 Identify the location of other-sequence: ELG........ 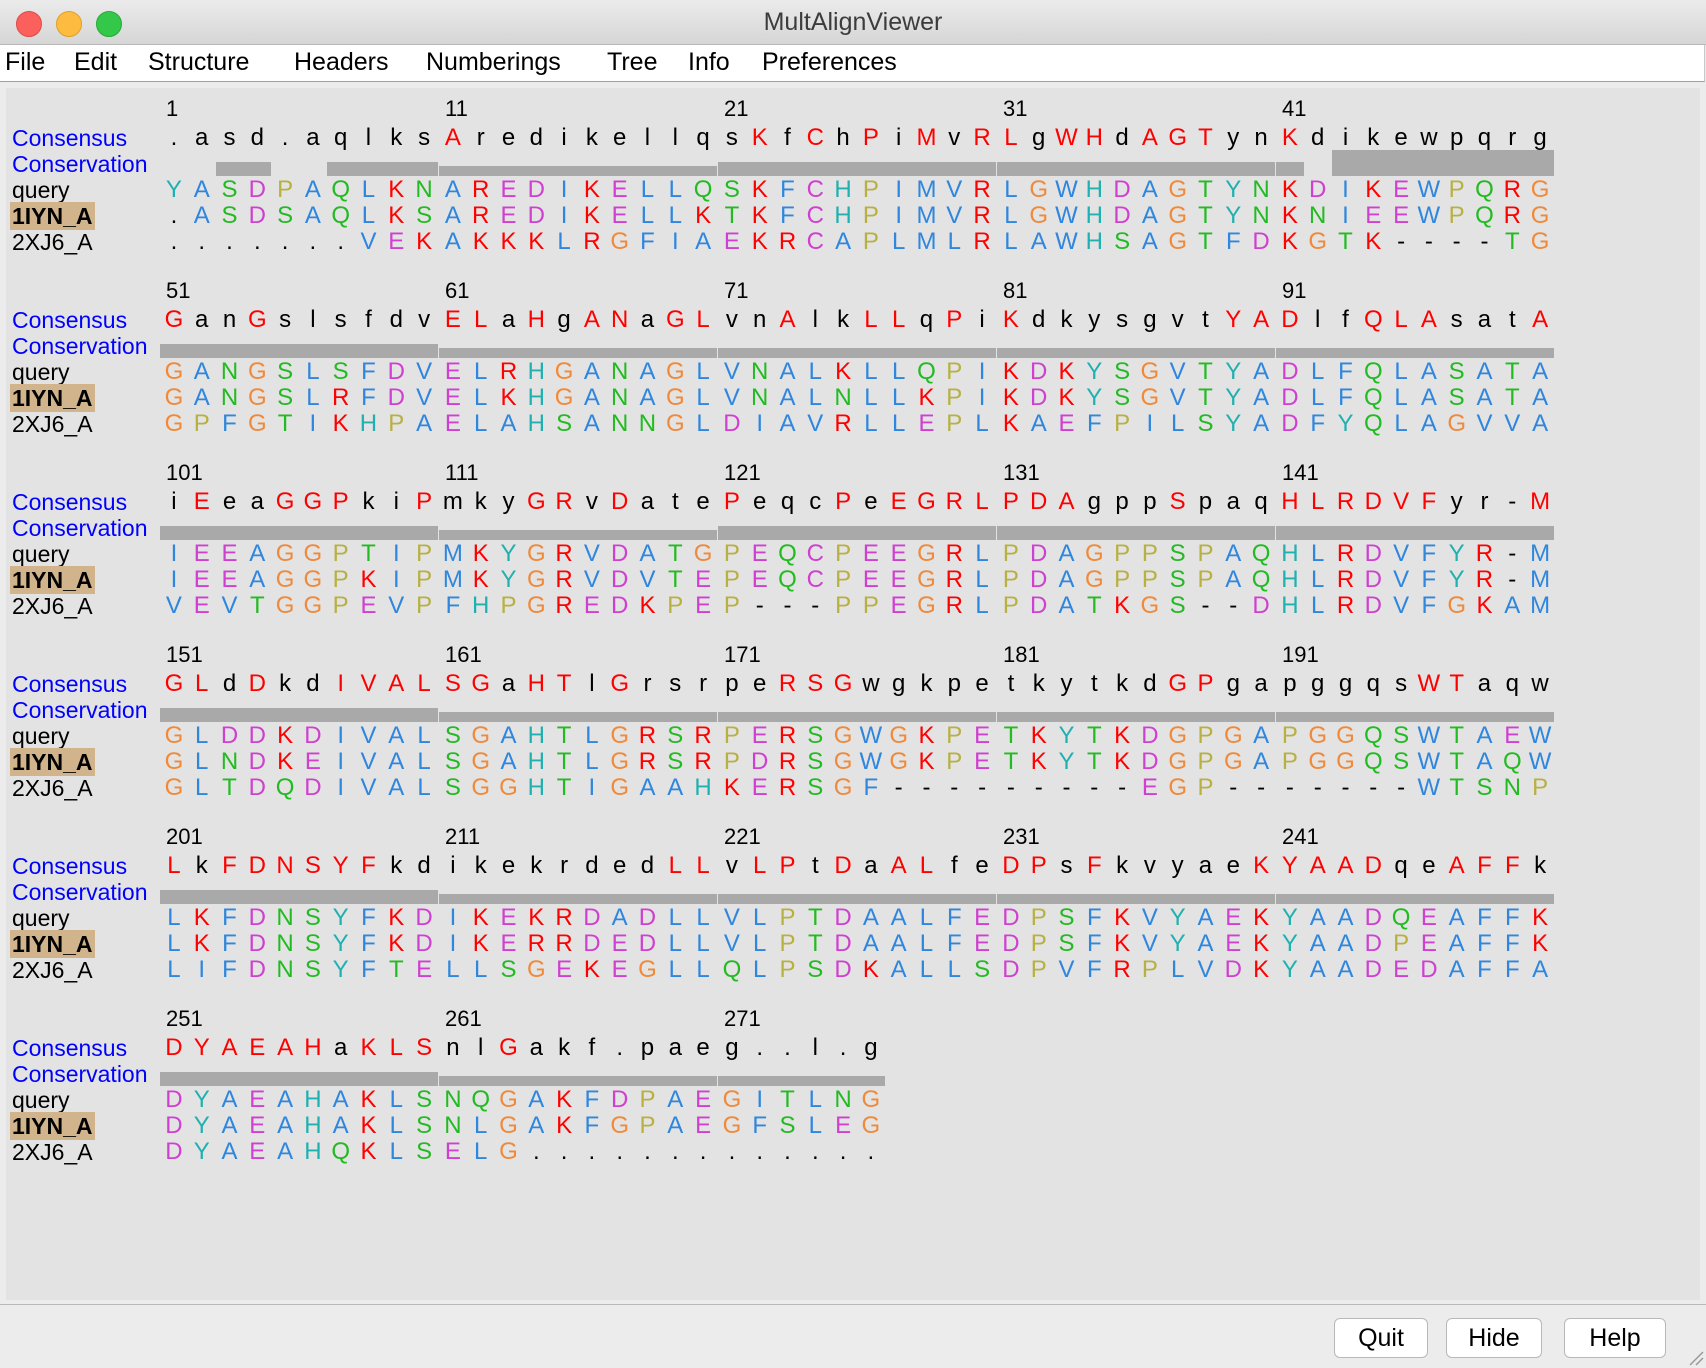
(578, 1152).